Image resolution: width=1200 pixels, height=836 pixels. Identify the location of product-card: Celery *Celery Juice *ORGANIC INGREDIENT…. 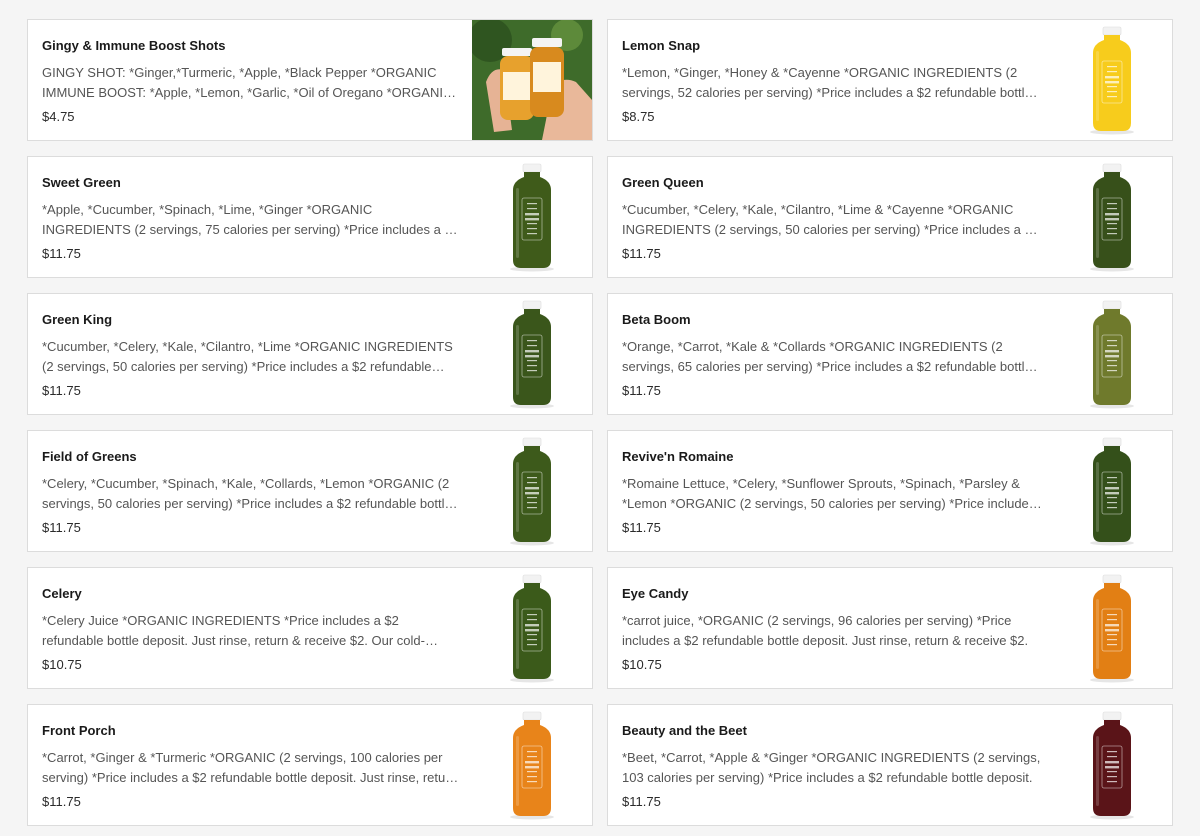
(310, 628).